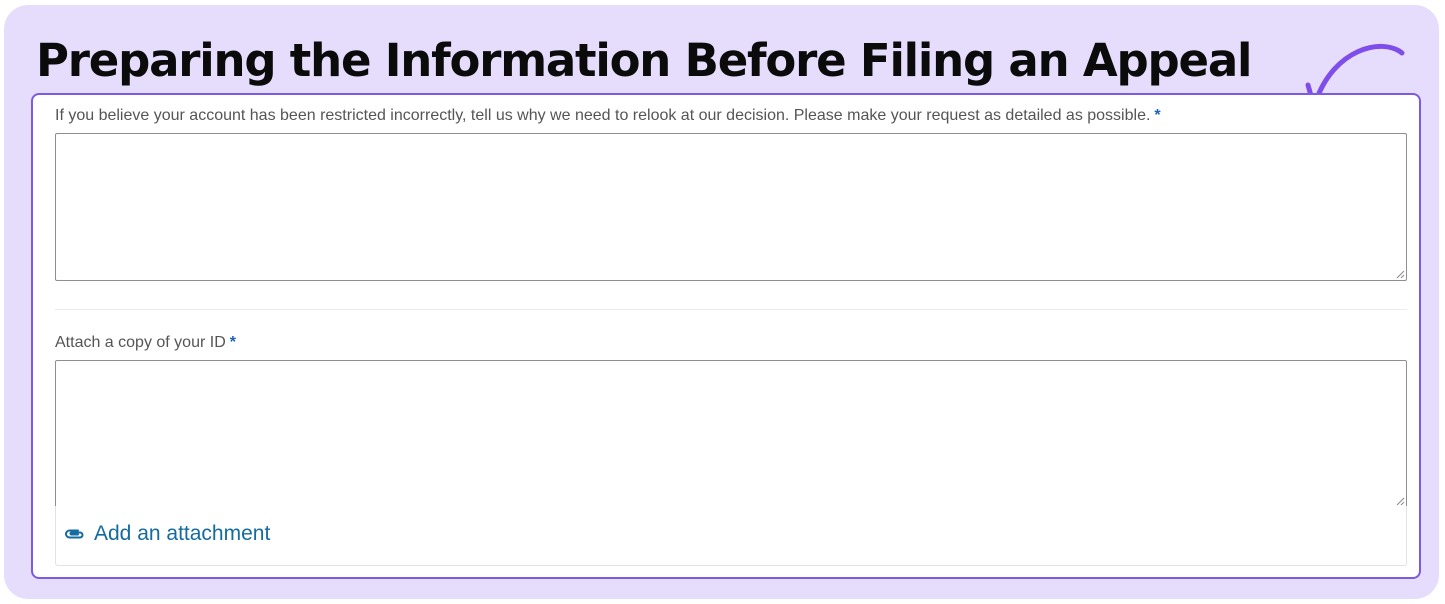 The height and width of the screenshot is (604, 1445). Describe the element at coordinates (182, 533) in the screenshot. I see `add-attachment-label: Add an attachment` at that location.